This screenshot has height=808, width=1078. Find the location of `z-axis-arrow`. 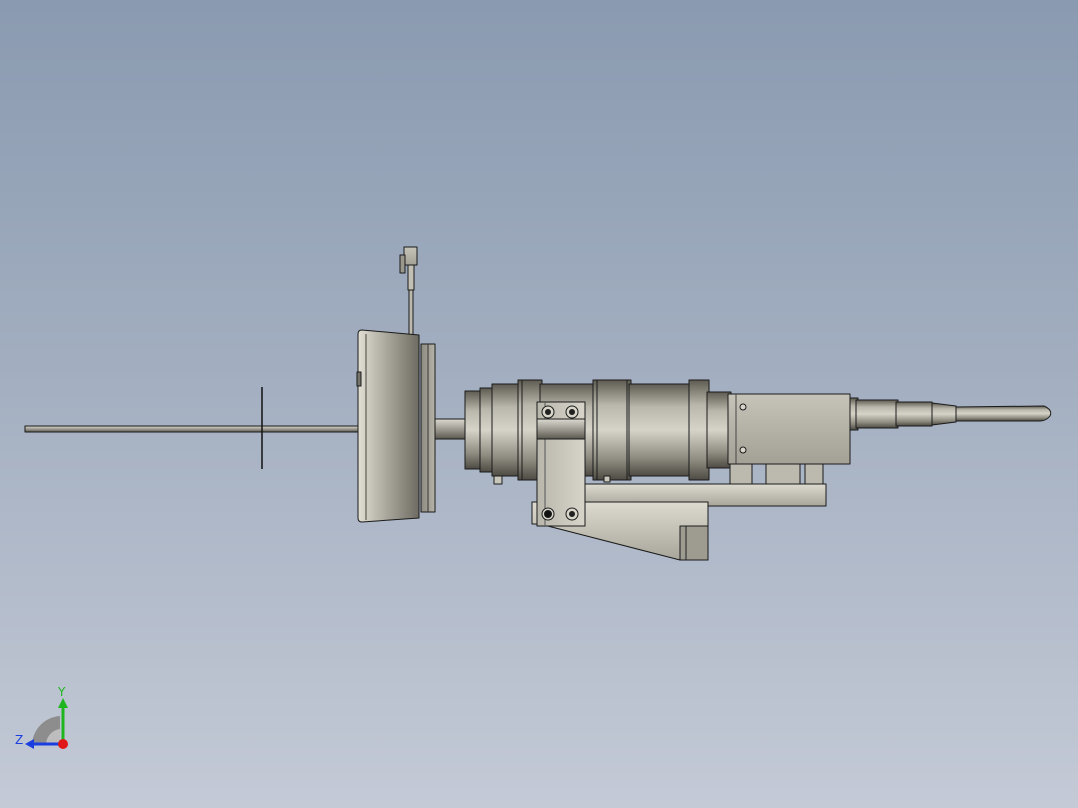

z-axis-arrow is located at coordinates (29, 744).